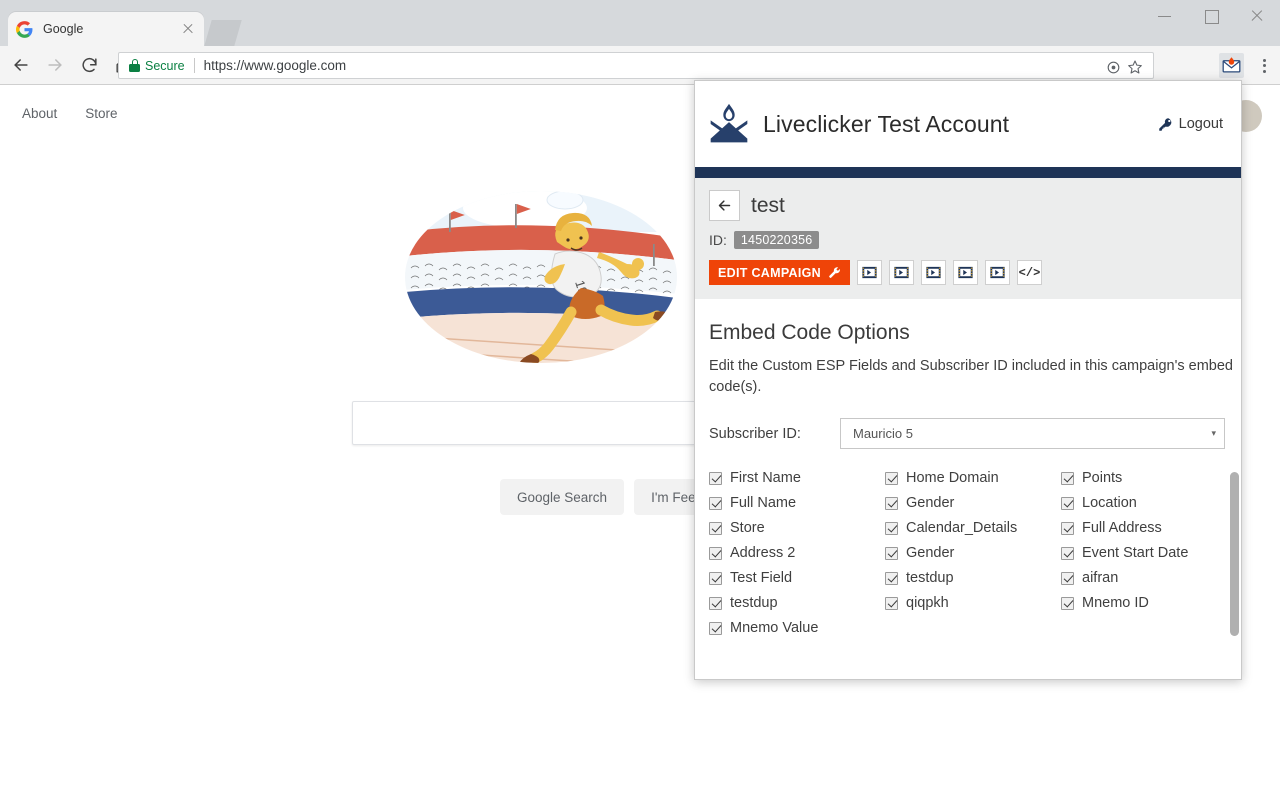 The height and width of the screenshot is (800, 1280). Describe the element at coordinates (930, 553) in the screenshot. I see `esp-field-label: Gender` at that location.